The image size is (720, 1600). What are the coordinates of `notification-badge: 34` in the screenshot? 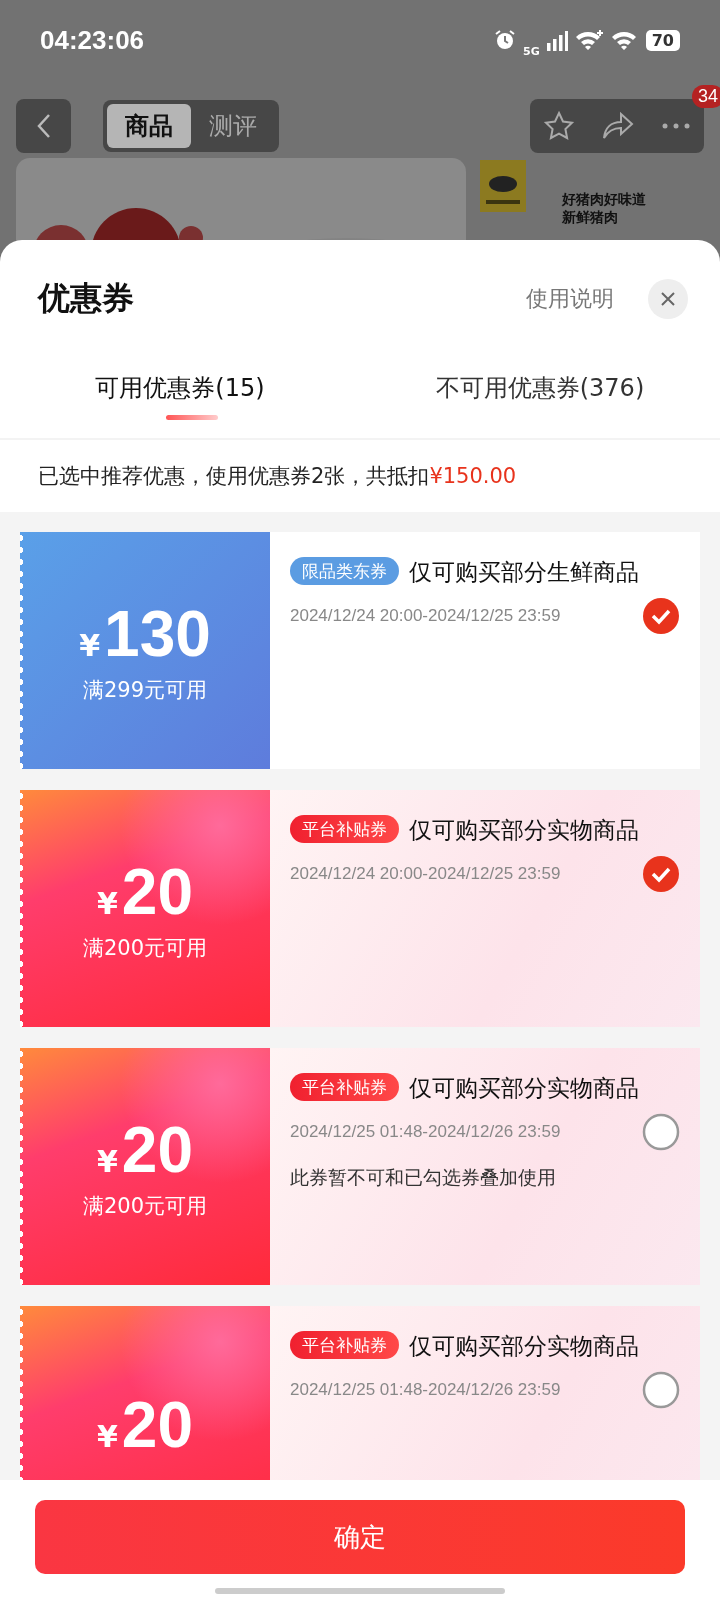 It's located at (705, 96).